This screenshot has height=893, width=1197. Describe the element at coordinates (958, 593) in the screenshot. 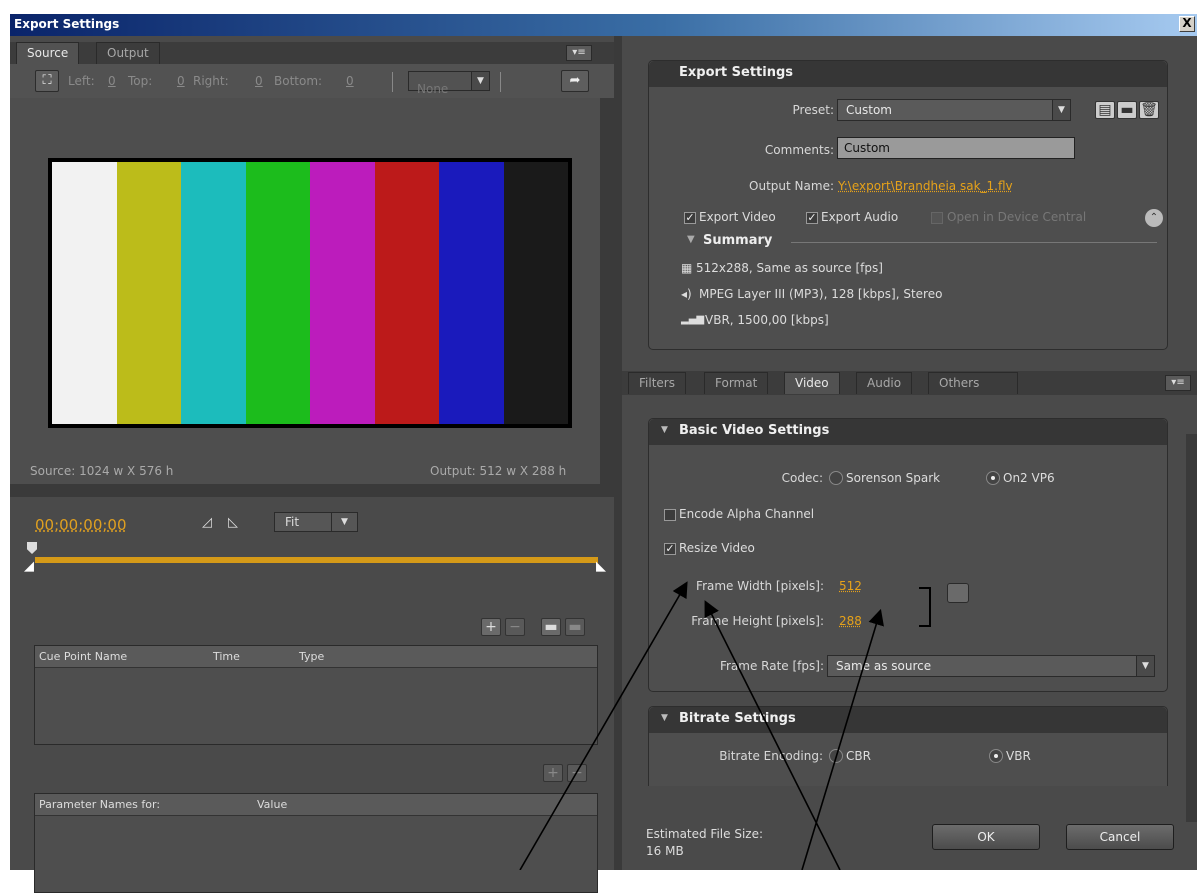

I see `constrain-proportions-button` at that location.